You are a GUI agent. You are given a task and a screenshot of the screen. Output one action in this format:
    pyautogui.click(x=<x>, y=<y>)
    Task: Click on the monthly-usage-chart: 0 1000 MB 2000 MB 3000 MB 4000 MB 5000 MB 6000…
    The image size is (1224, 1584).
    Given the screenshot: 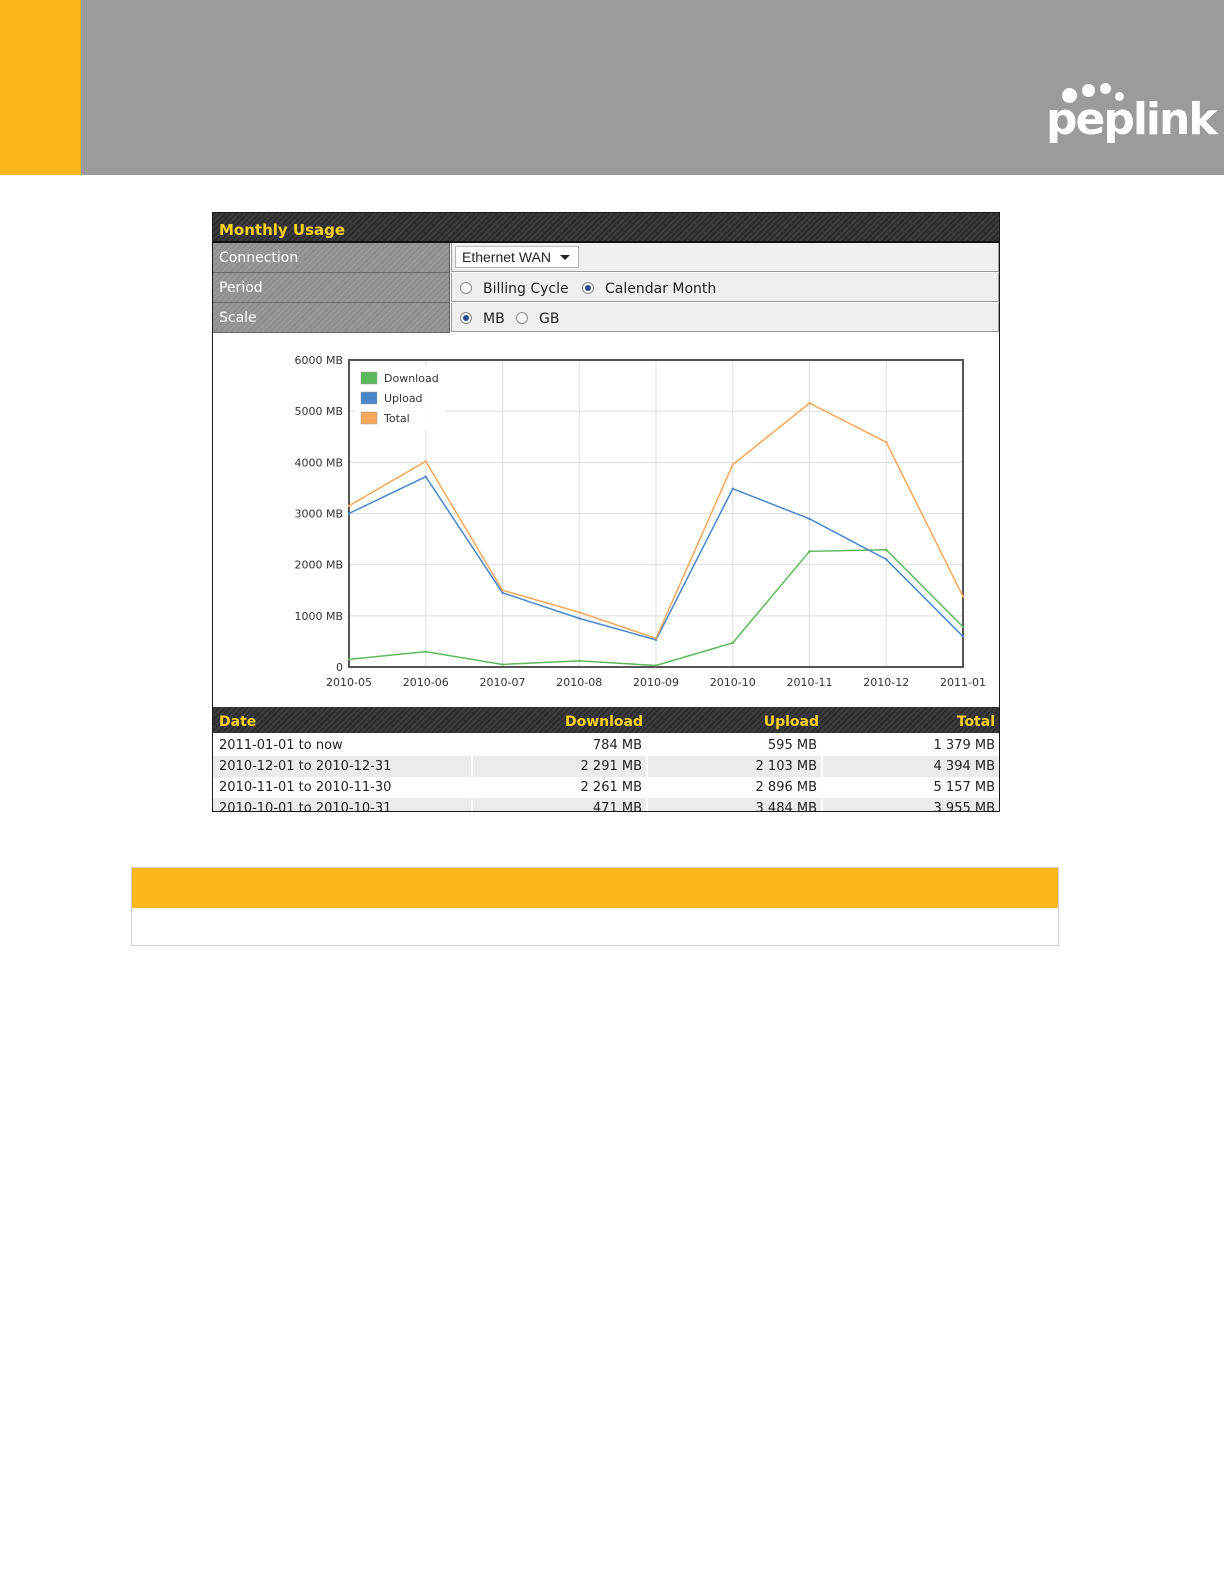 What is the action you would take?
    pyautogui.click(x=640, y=521)
    